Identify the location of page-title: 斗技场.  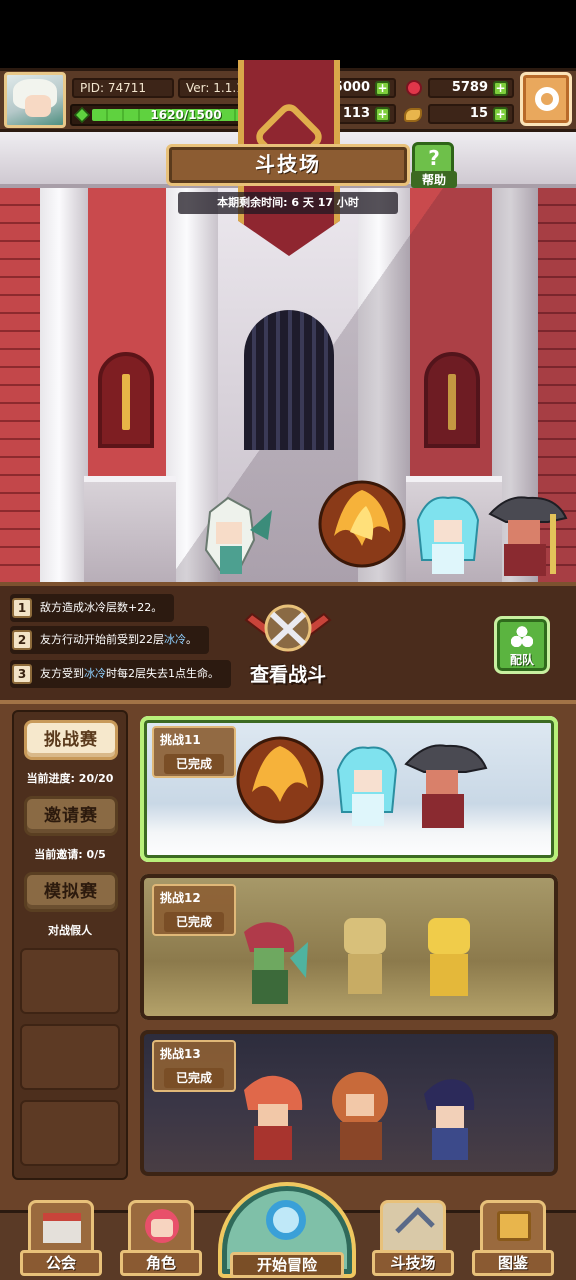
(288, 165).